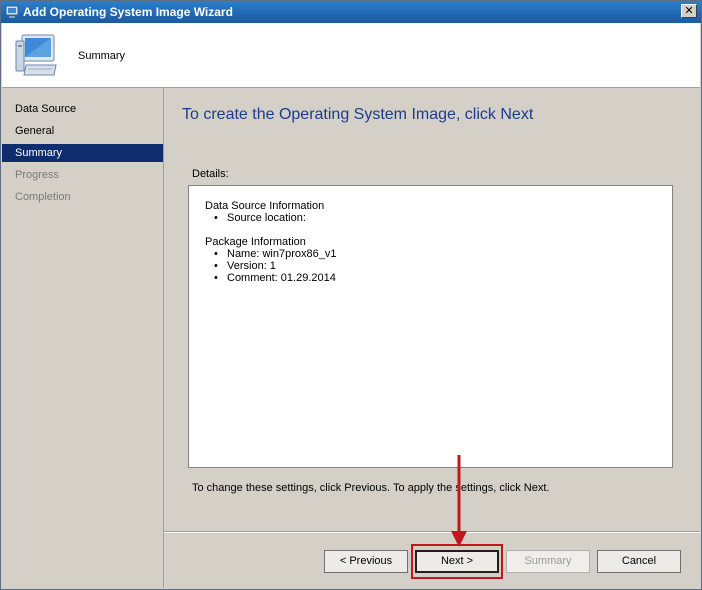  What do you see at coordinates (639, 561) in the screenshot?
I see `cancel-button: Cancel` at bounding box center [639, 561].